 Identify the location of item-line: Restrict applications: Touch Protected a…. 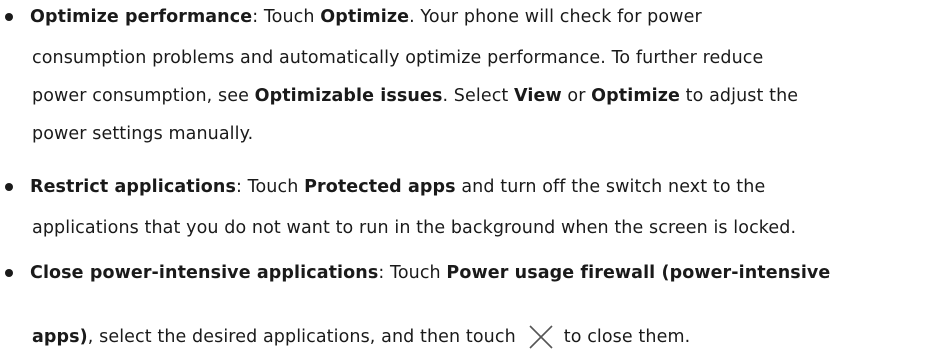
(397, 187).